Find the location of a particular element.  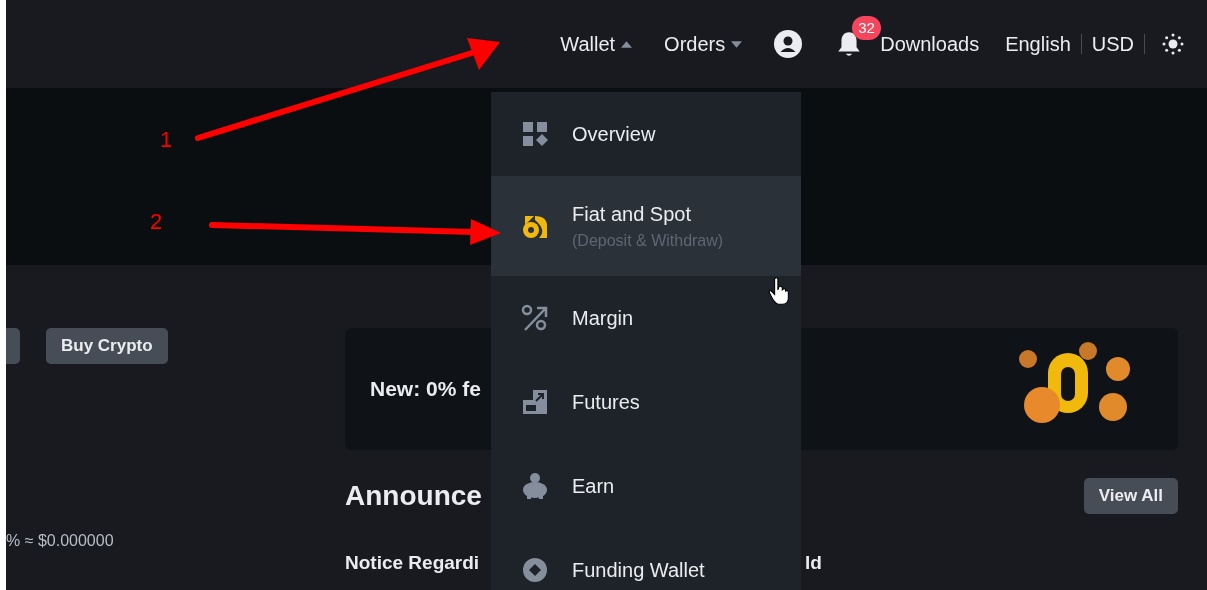

menu-item-label: Futures is located at coordinates (606, 402).